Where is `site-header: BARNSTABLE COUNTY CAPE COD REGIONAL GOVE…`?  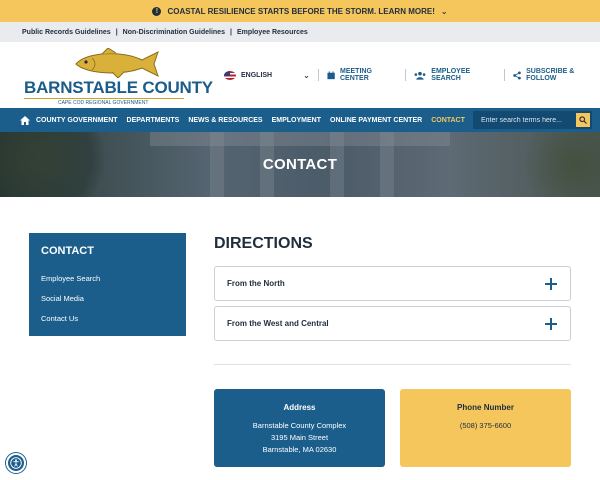 site-header: BARNSTABLE COUNTY CAPE COD REGIONAL GOVE… is located at coordinates (300, 75).